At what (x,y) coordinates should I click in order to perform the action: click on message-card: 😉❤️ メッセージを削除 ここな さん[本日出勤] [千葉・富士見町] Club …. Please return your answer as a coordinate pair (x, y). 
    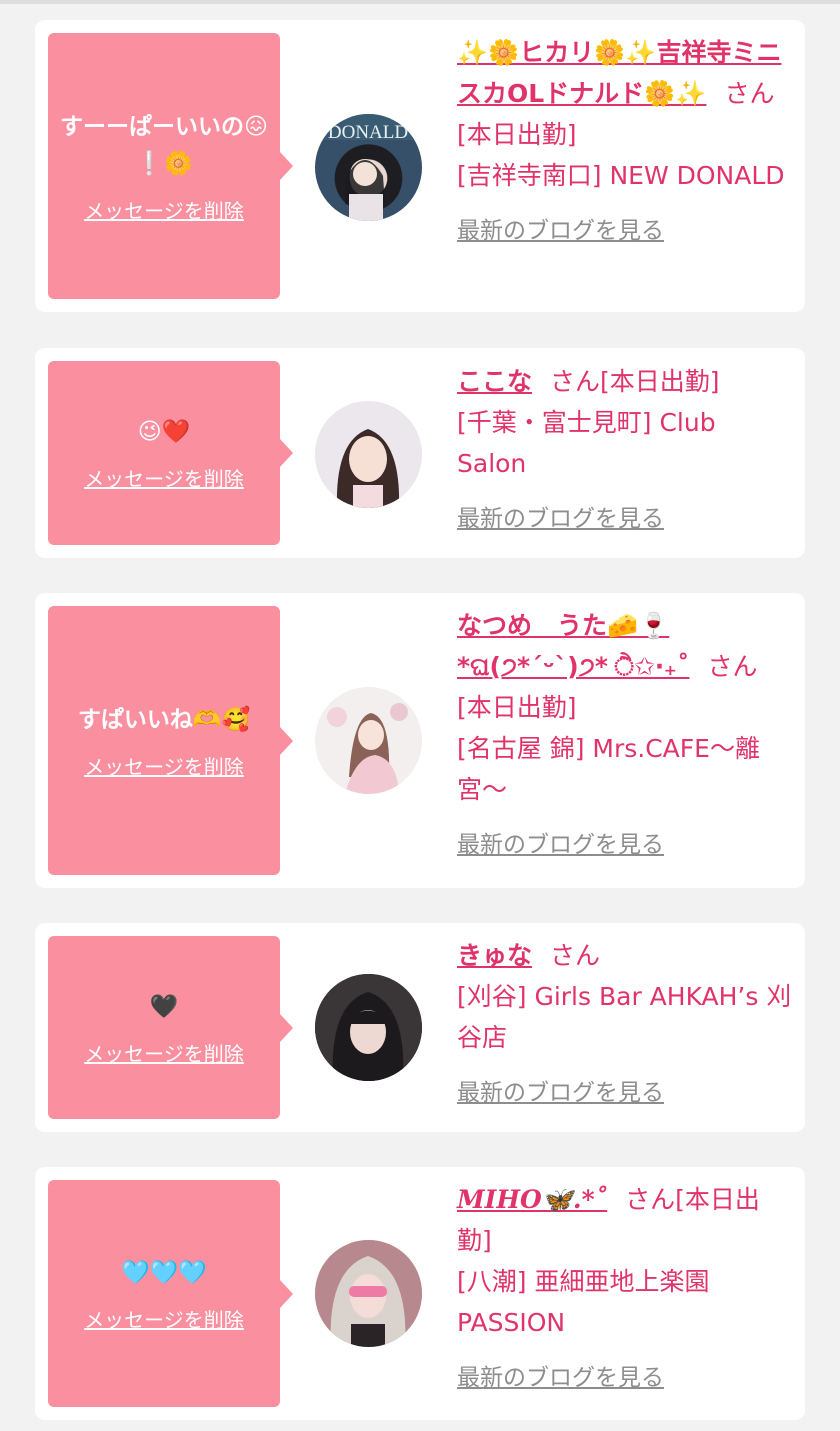
    Looking at the image, I should click on (420, 453).